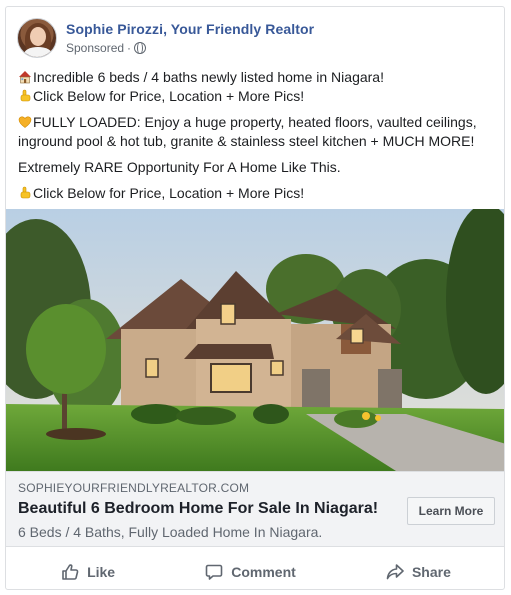 This screenshot has height=595, width=511. What do you see at coordinates (431, 572) in the screenshot?
I see `share-label: Share` at bounding box center [431, 572].